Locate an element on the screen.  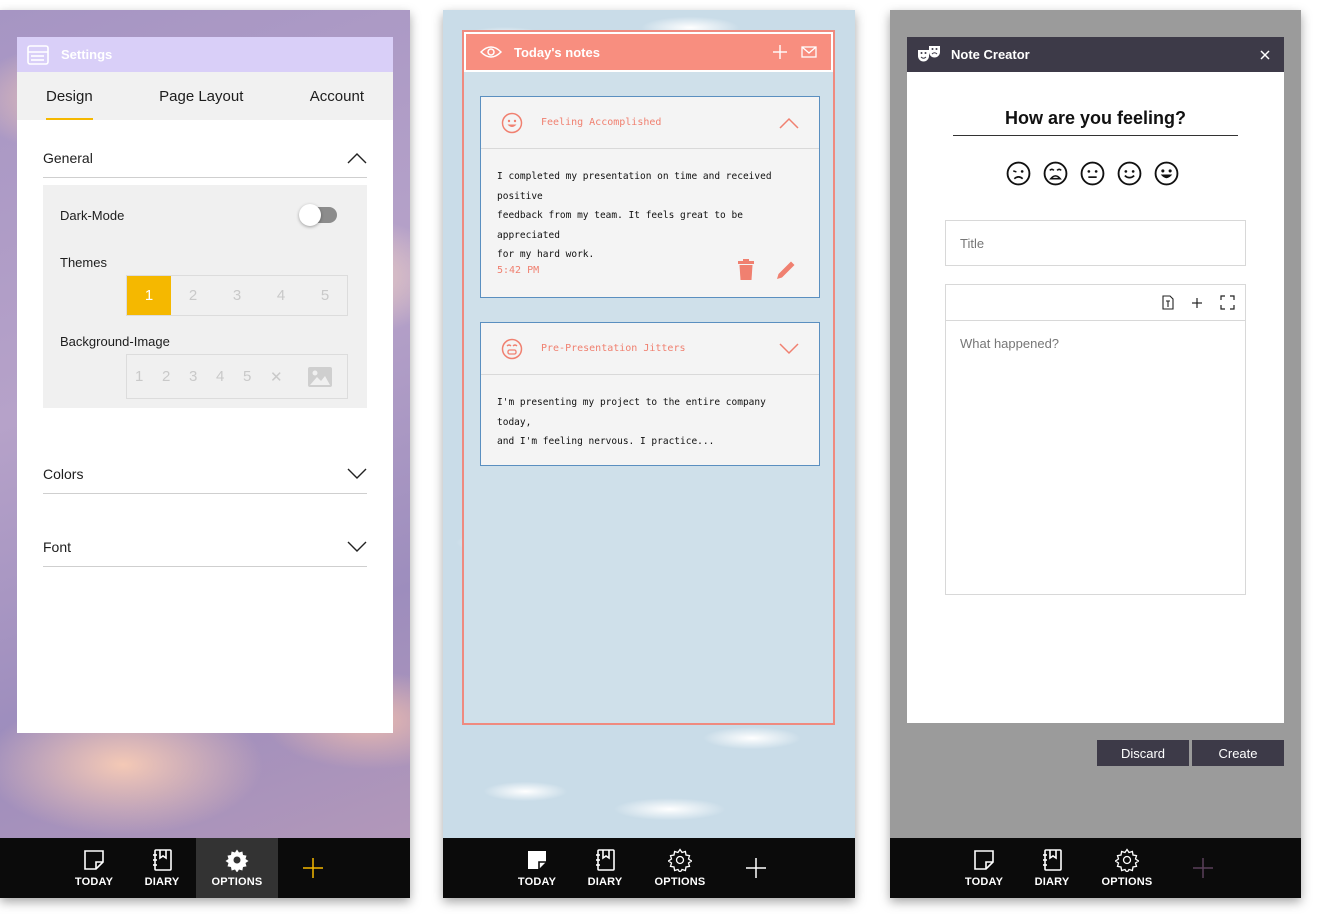
note-card-header: Feeling Accomplished is located at coordinates (650, 123).